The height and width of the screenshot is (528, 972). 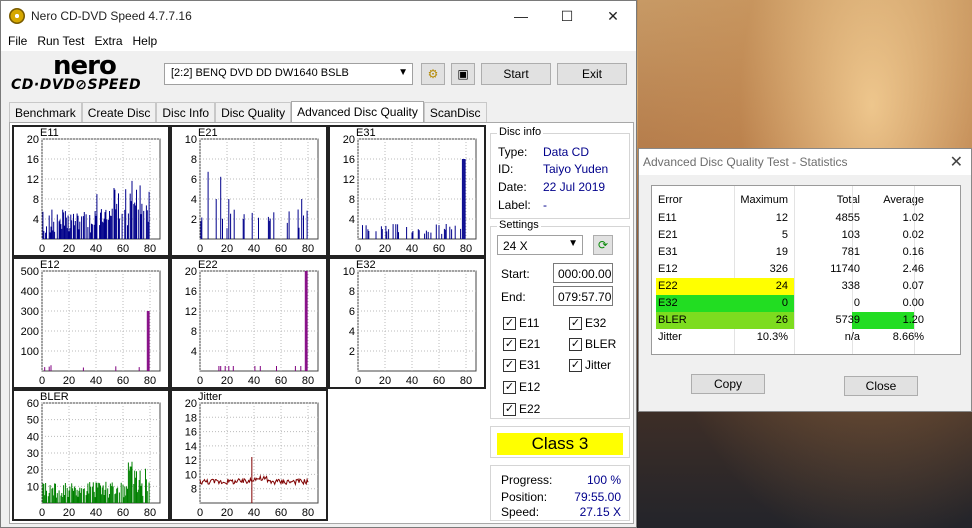 I want to click on save-button: ▣, so click(x=463, y=74).